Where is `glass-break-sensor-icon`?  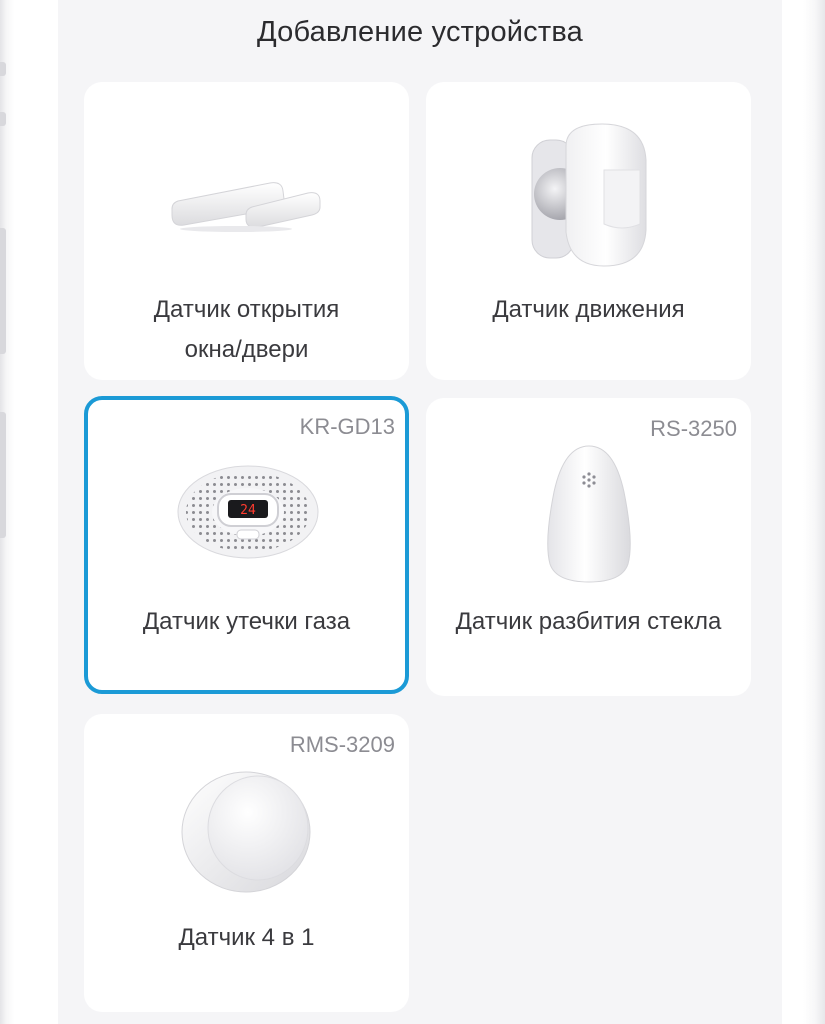 glass-break-sensor-icon is located at coordinates (589, 514).